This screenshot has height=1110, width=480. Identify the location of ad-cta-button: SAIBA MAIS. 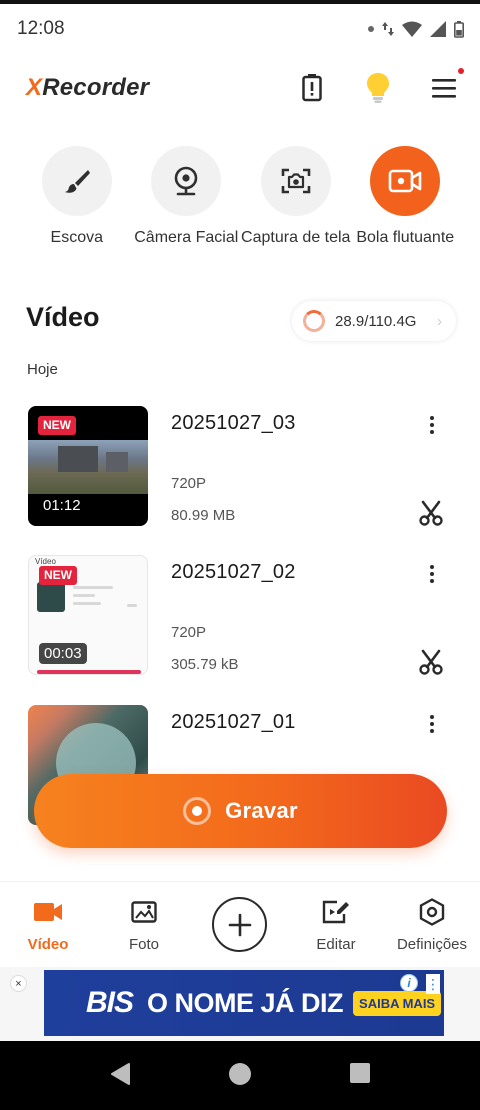
(397, 1003).